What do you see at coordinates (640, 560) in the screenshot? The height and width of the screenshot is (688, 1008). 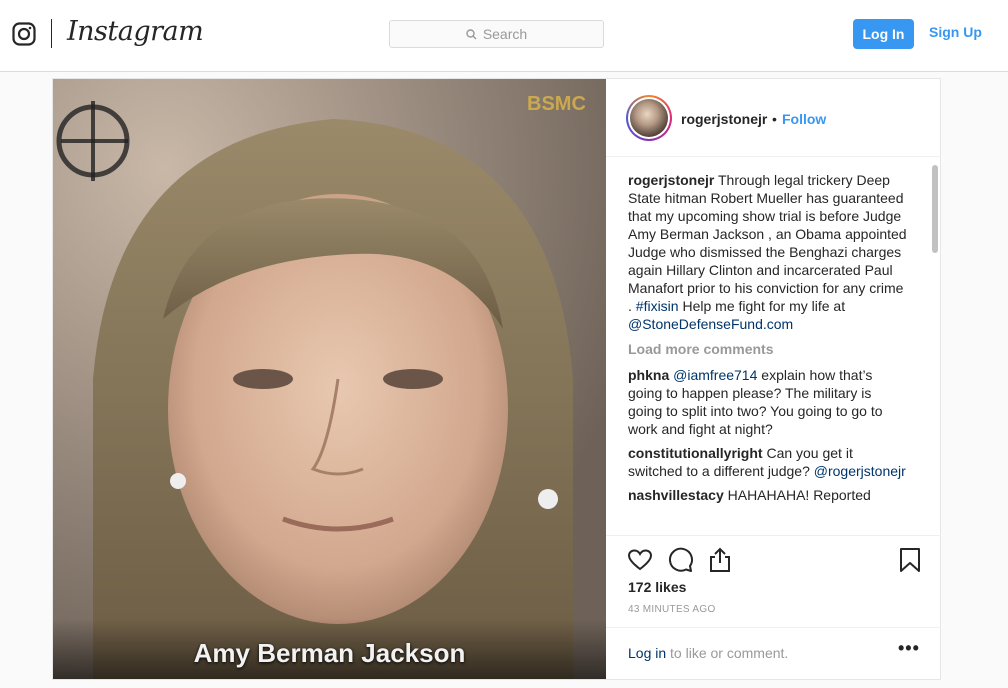 I see `heart-icon` at bounding box center [640, 560].